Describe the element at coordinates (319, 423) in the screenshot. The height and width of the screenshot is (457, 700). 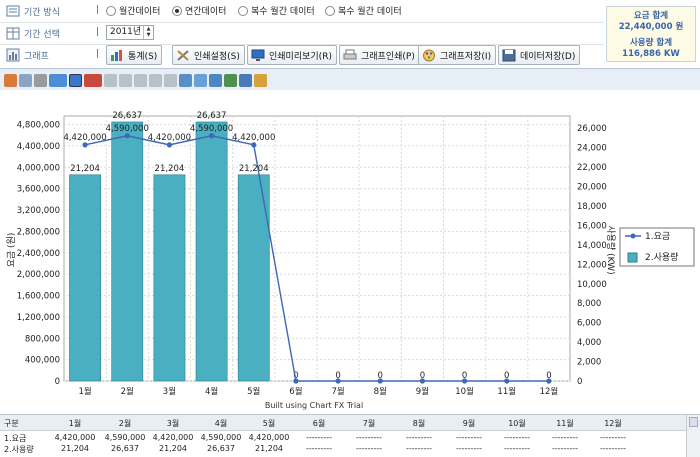
I see `table-header-cell: 6월` at that location.